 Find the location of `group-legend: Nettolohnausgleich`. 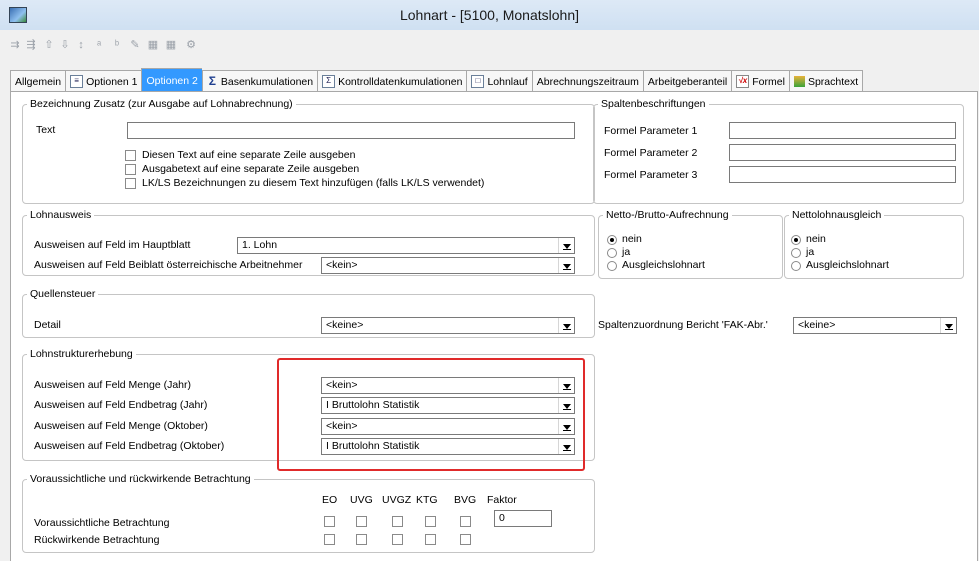

group-legend: Nettolohnausgleich is located at coordinates (837, 215).